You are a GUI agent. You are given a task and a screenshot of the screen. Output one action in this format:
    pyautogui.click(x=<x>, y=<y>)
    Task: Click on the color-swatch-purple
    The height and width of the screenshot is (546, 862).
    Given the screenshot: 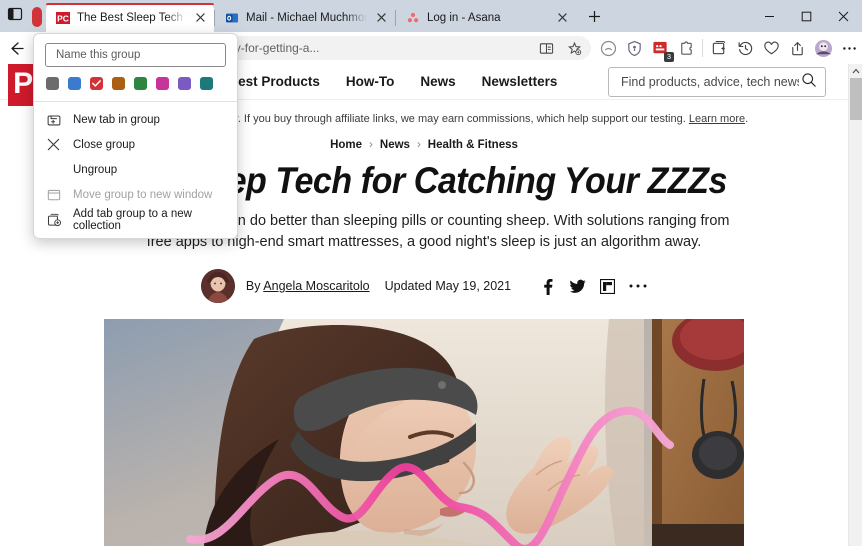 What is the action you would take?
    pyautogui.click(x=184, y=83)
    